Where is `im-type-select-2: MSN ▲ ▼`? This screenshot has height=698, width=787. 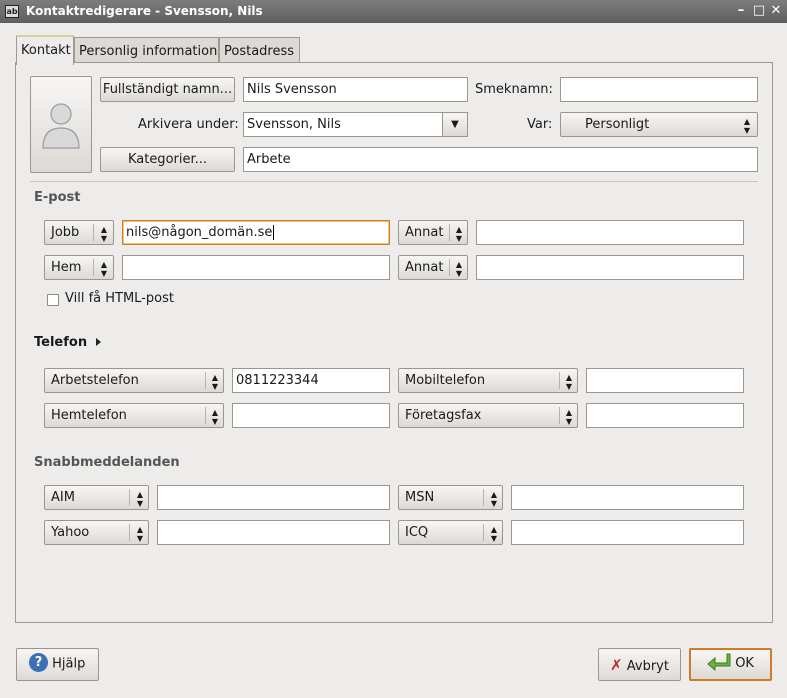 im-type-select-2: MSN ▲ ▼ is located at coordinates (450, 497).